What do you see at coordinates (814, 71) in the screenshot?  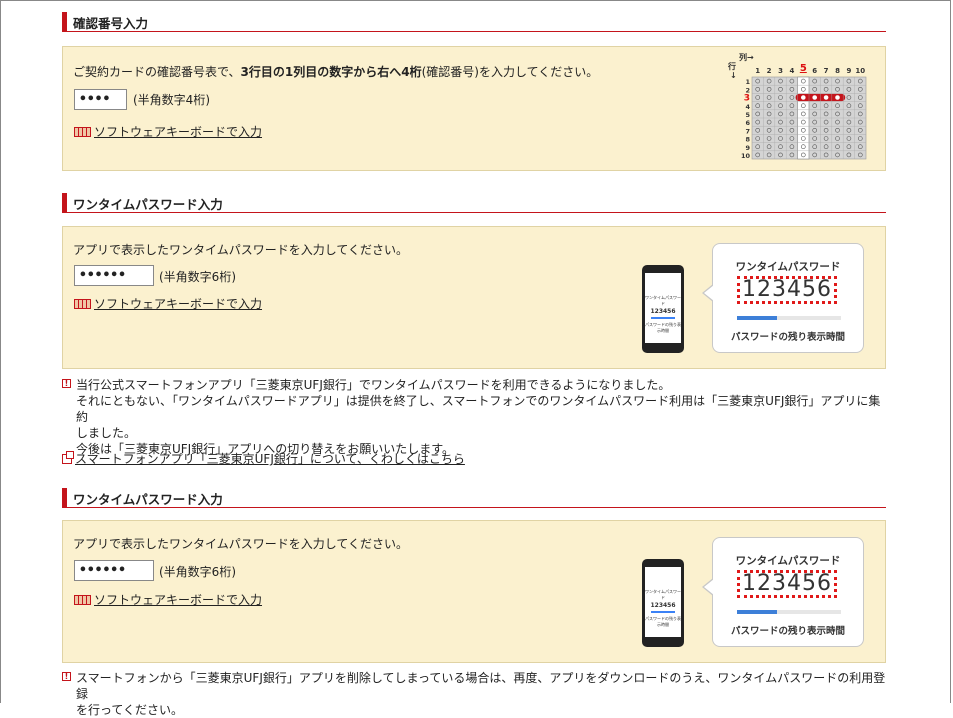 I see `grid-column-header: 6` at bounding box center [814, 71].